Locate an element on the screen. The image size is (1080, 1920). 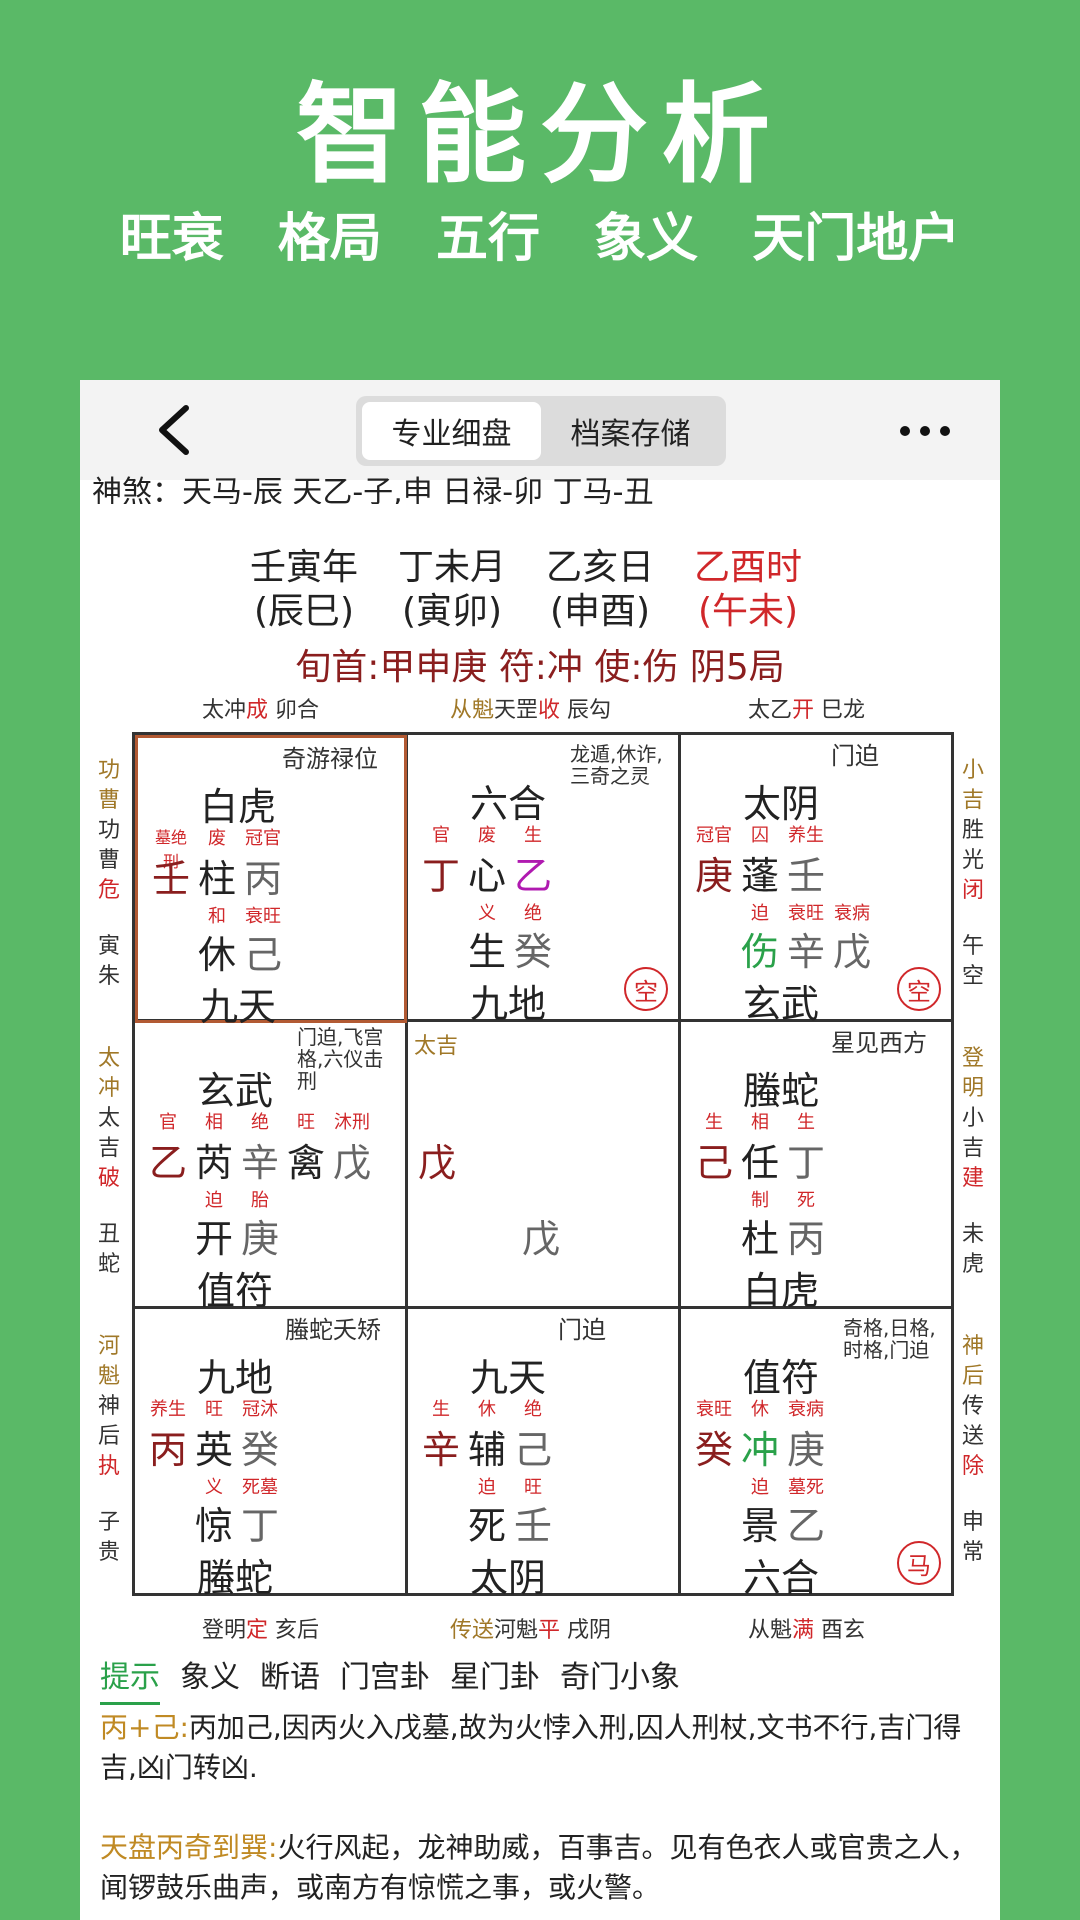
feature-label: 五行 is located at coordinates (487, 239).